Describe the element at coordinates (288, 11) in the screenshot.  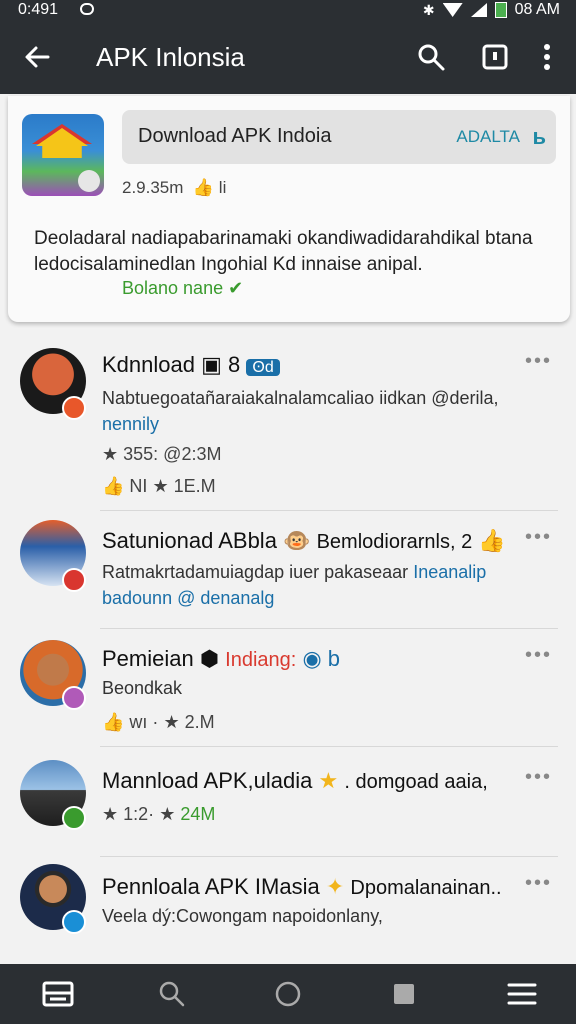
I see `status-bar: 0:491 ✱ 08 AM` at that location.